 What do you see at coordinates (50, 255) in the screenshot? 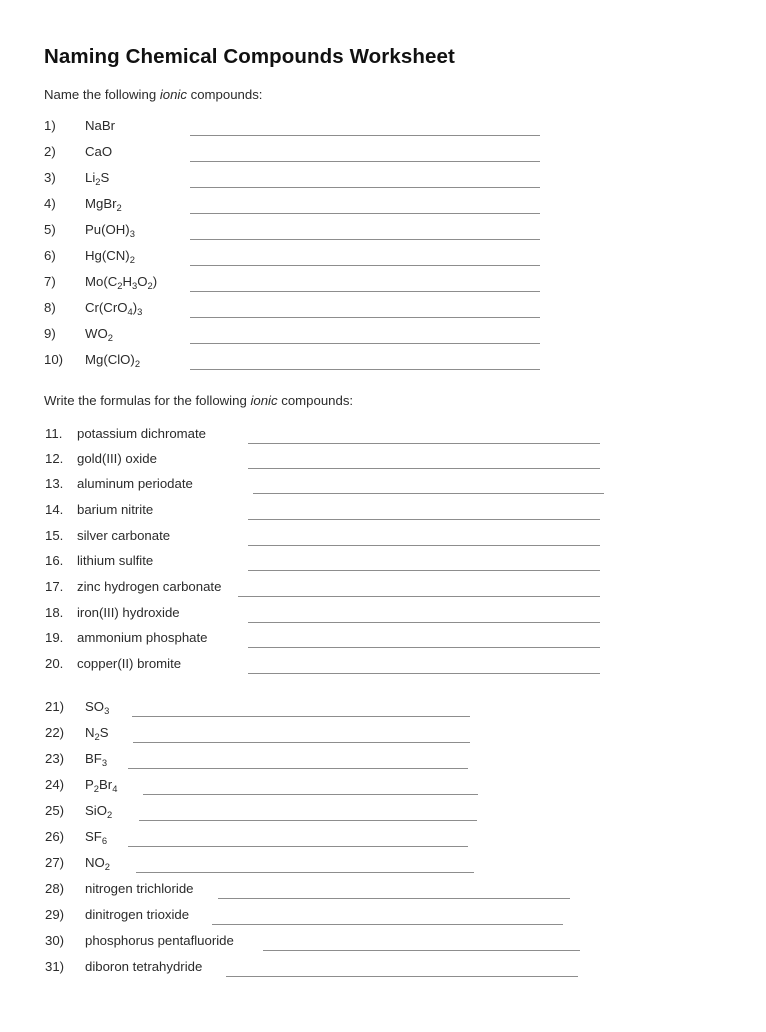
I see `section-1-item-number: 6)` at bounding box center [50, 255].